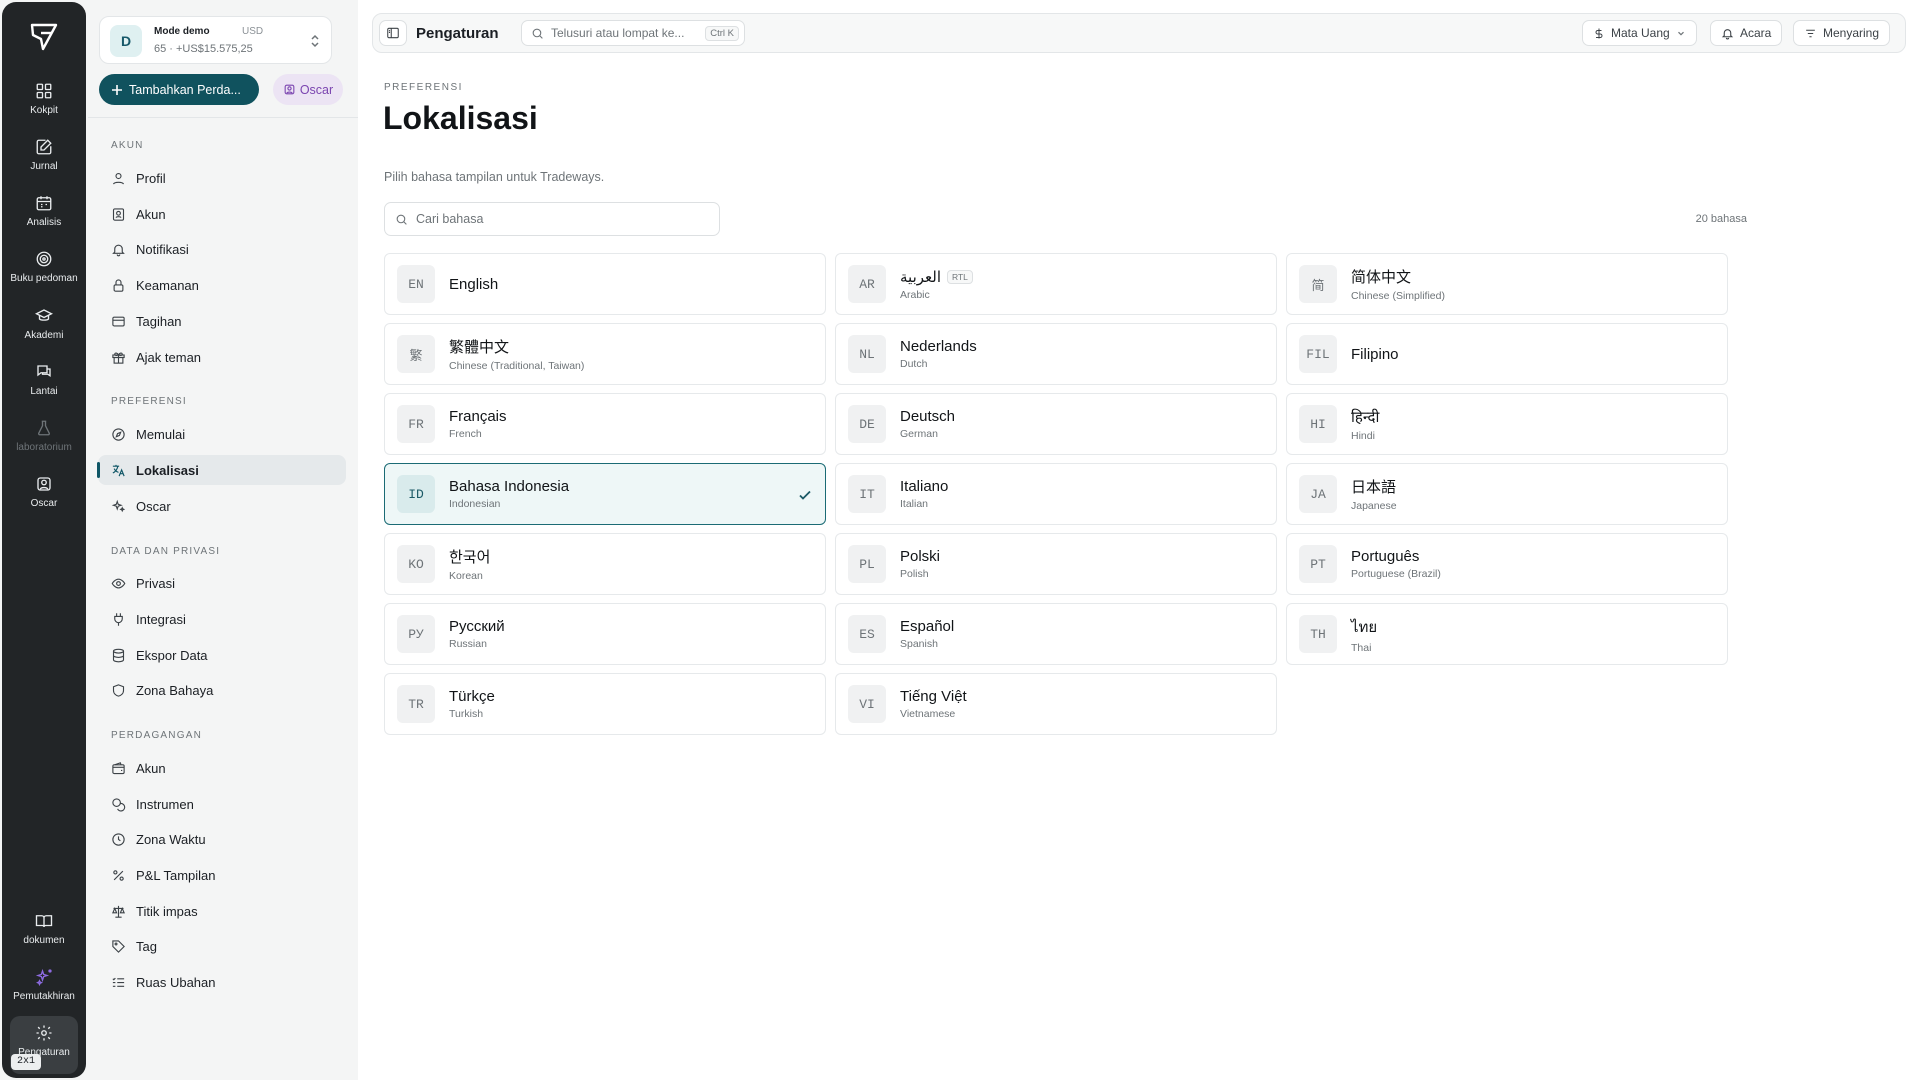 The image size is (1920, 1080). What do you see at coordinates (927, 626) in the screenshot?
I see `language-native-name: Español` at bounding box center [927, 626].